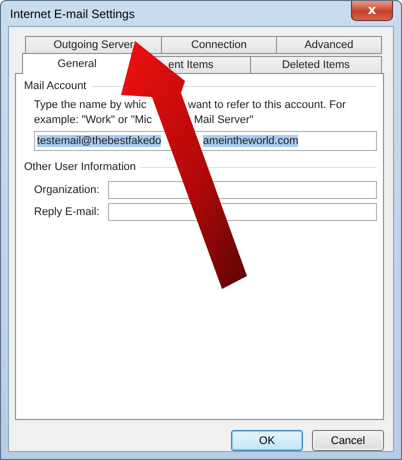 The height and width of the screenshot is (460, 402). I want to click on description-text: want to refer to this account. For, so click(267, 105).